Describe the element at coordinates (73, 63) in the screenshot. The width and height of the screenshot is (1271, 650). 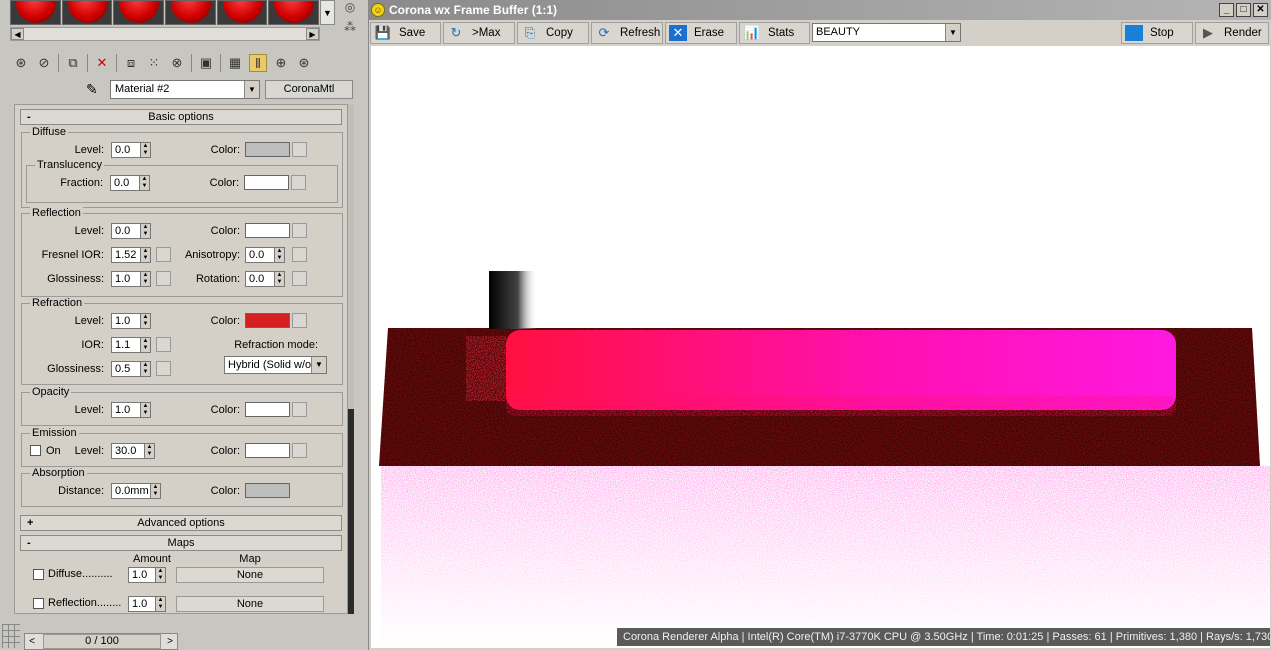
I see `assign-to-selection-icon: ⧉` at that location.